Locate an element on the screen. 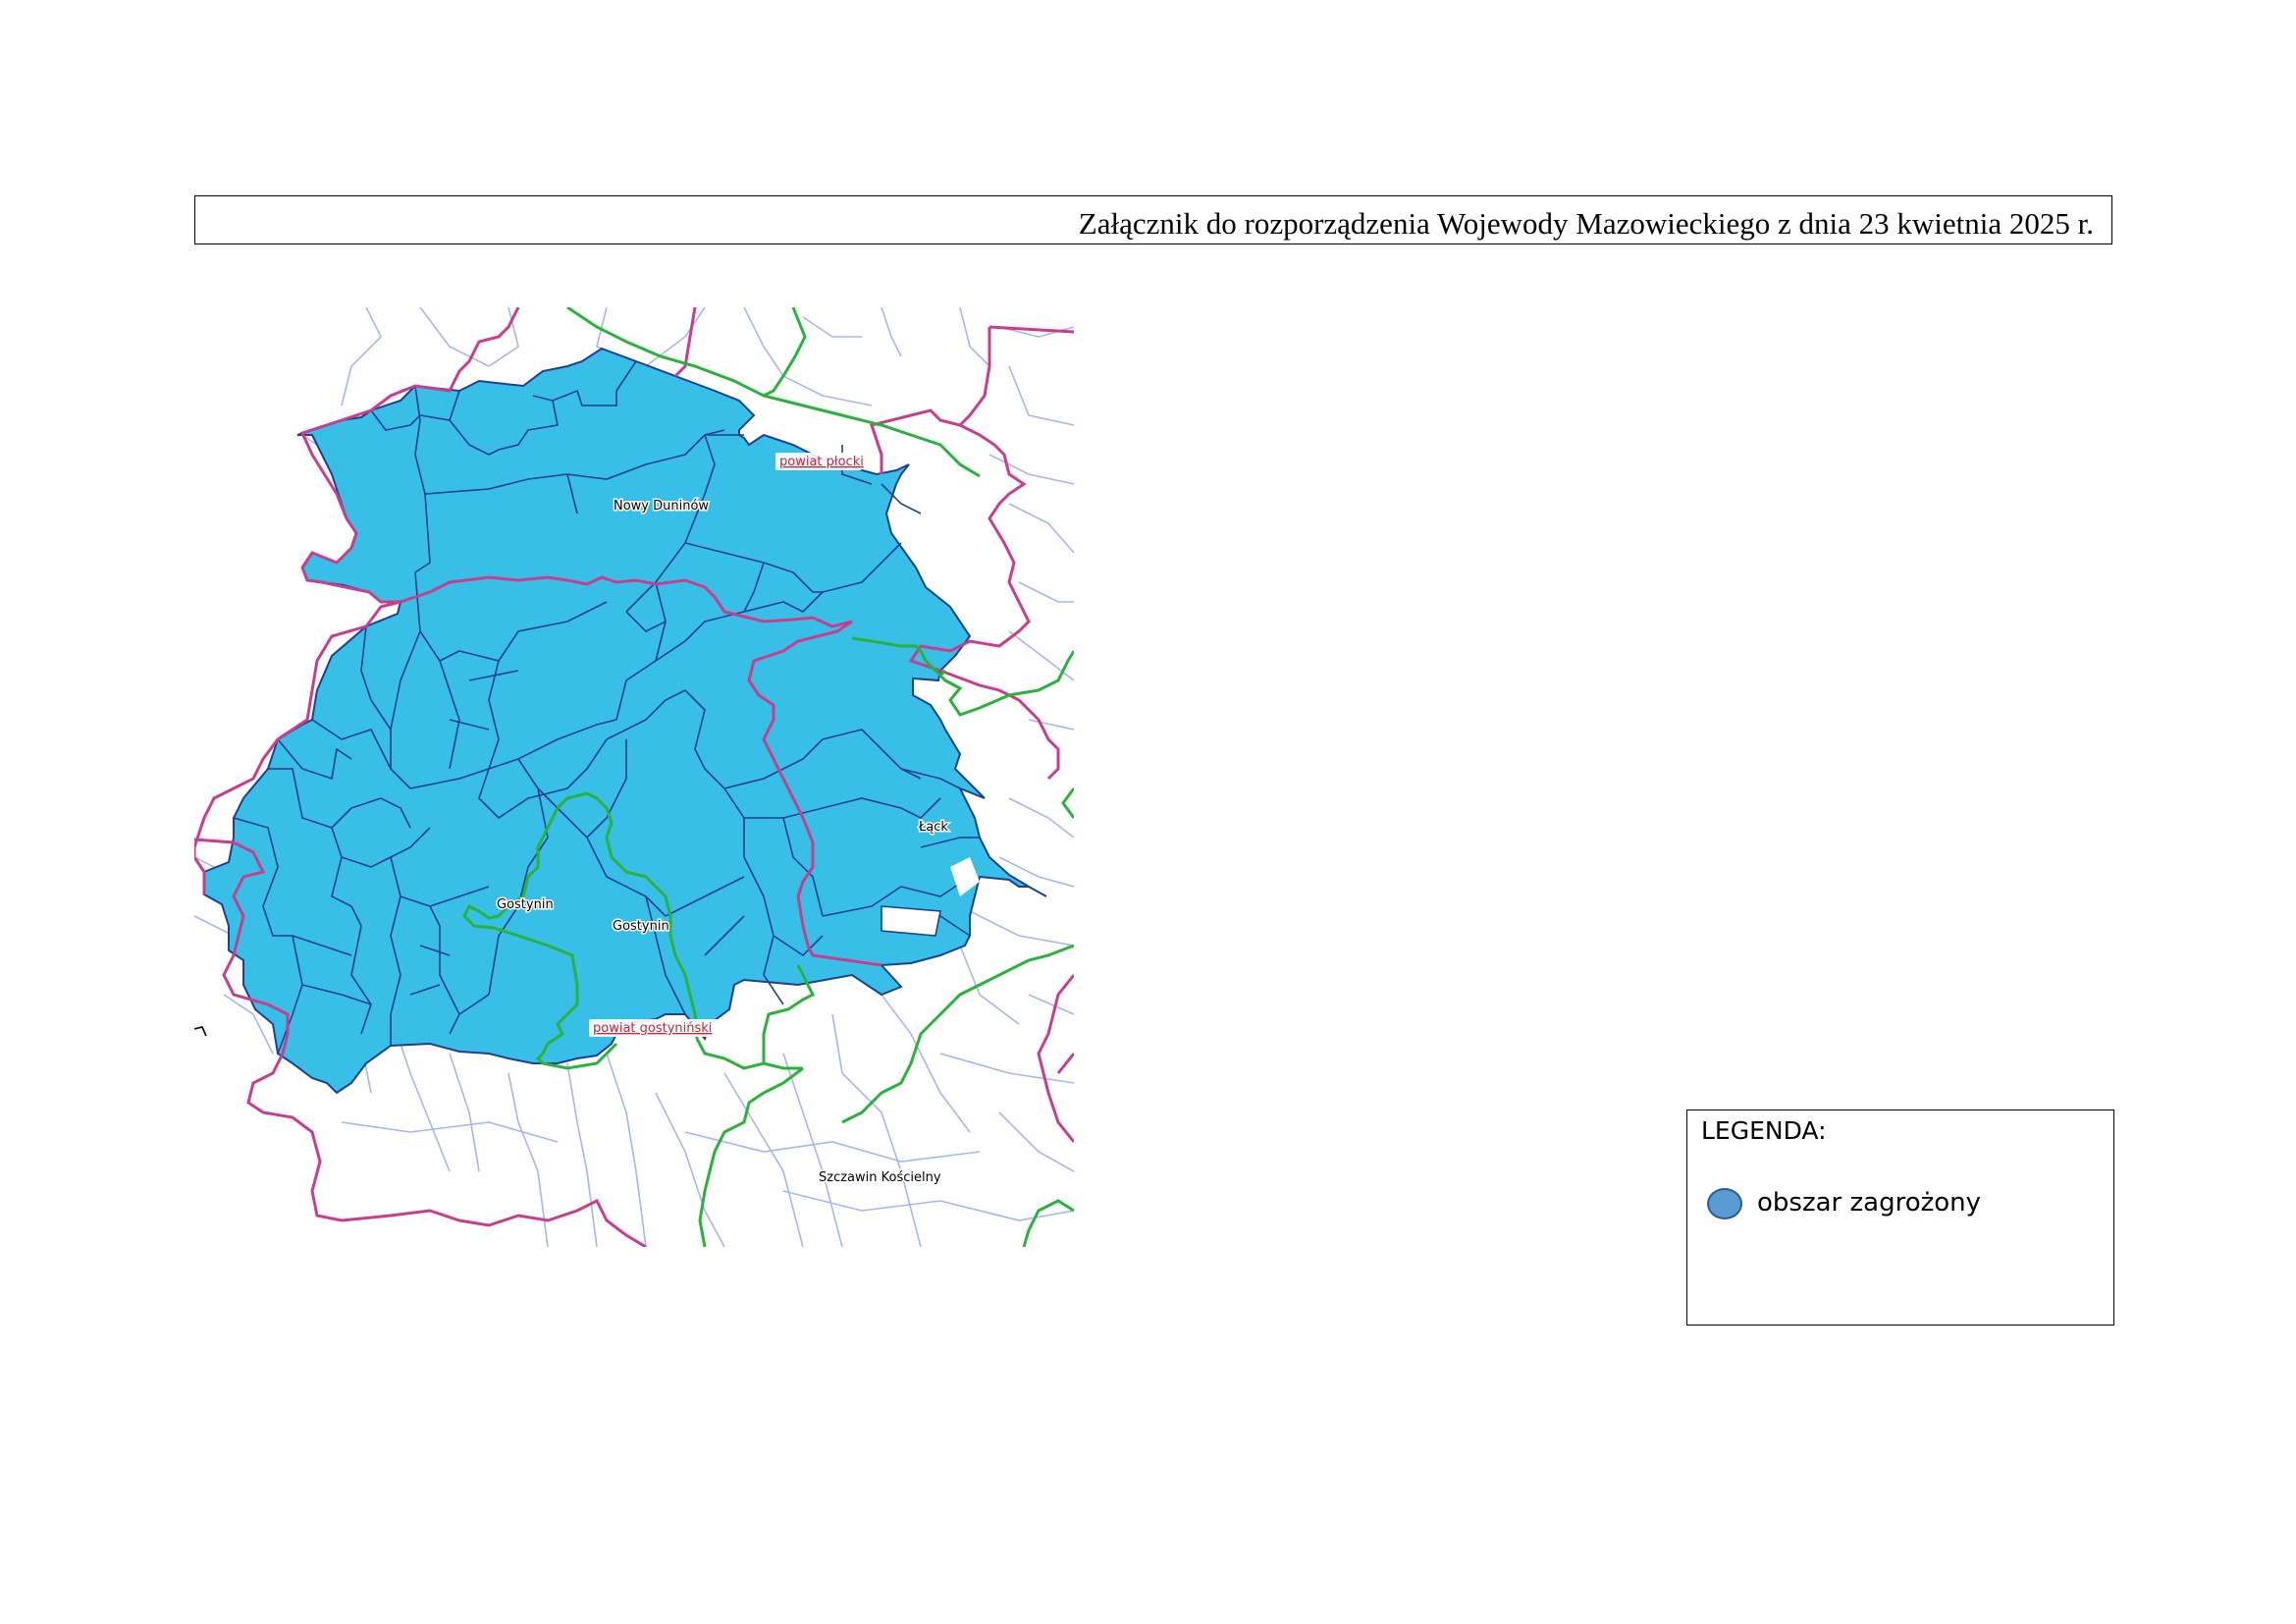  label-szczawin-koscielny: Szczawin Kościelny is located at coordinates (880, 1177).